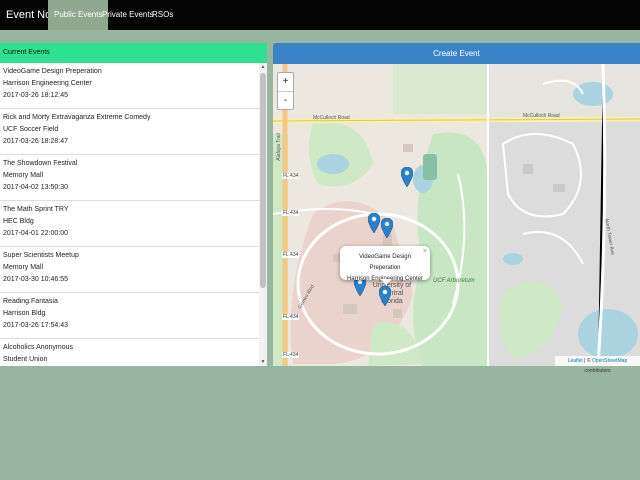  I want to click on popup-close-icon: ×, so click(425, 251).